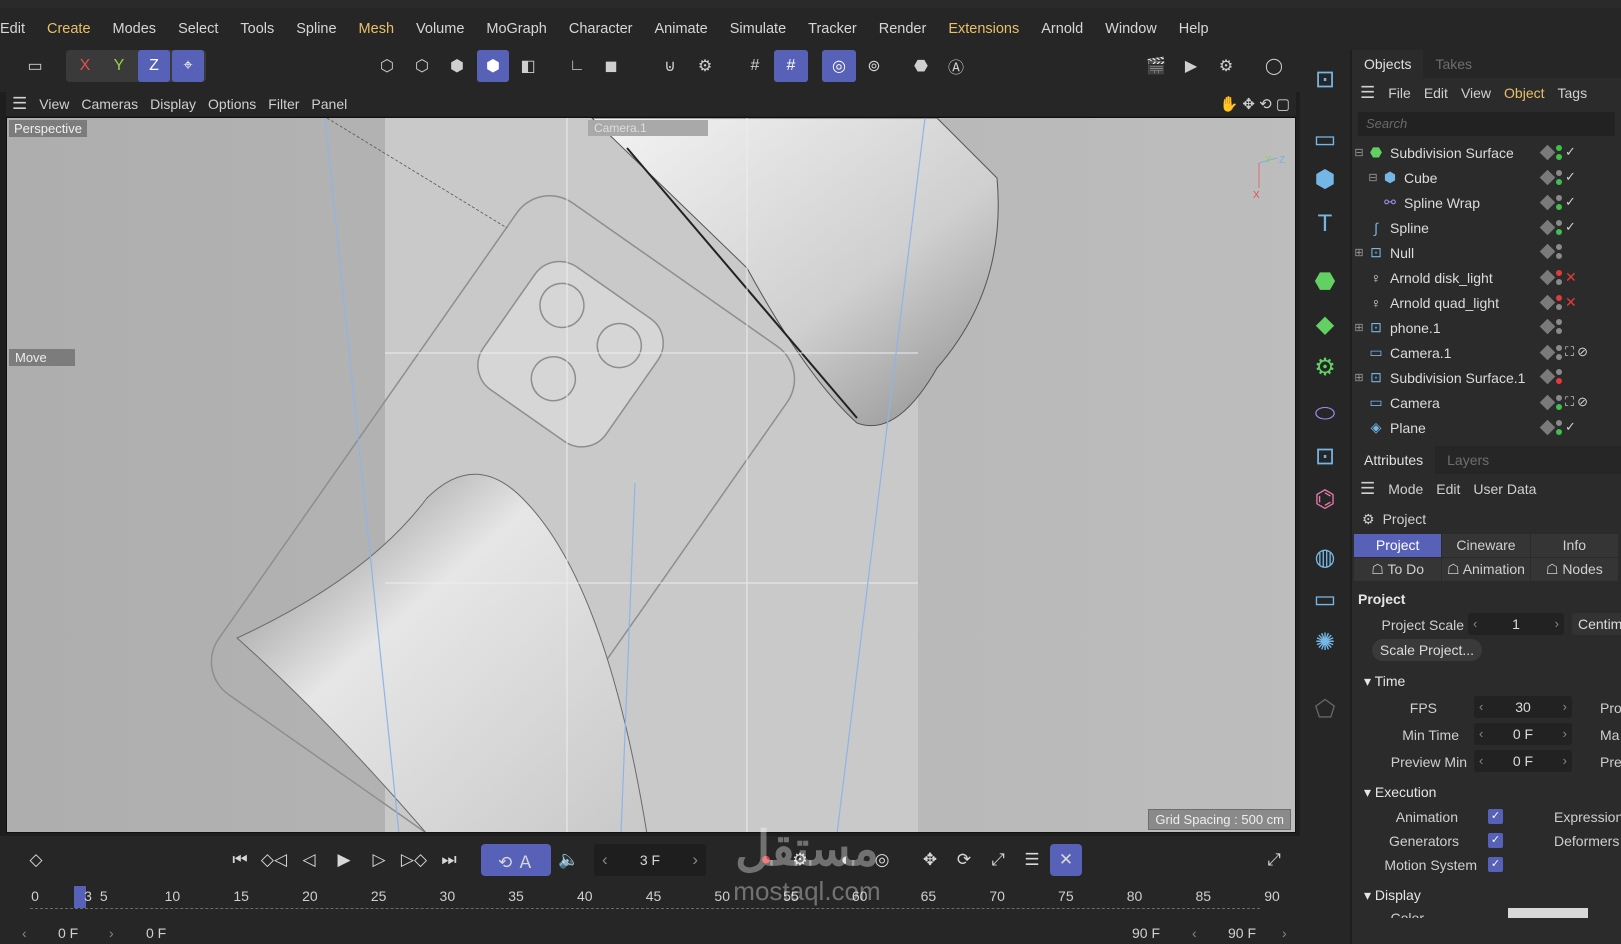 The height and width of the screenshot is (944, 1621). I want to click on object-row: ▭ Camera ⛶ ⊘, so click(1486, 402).